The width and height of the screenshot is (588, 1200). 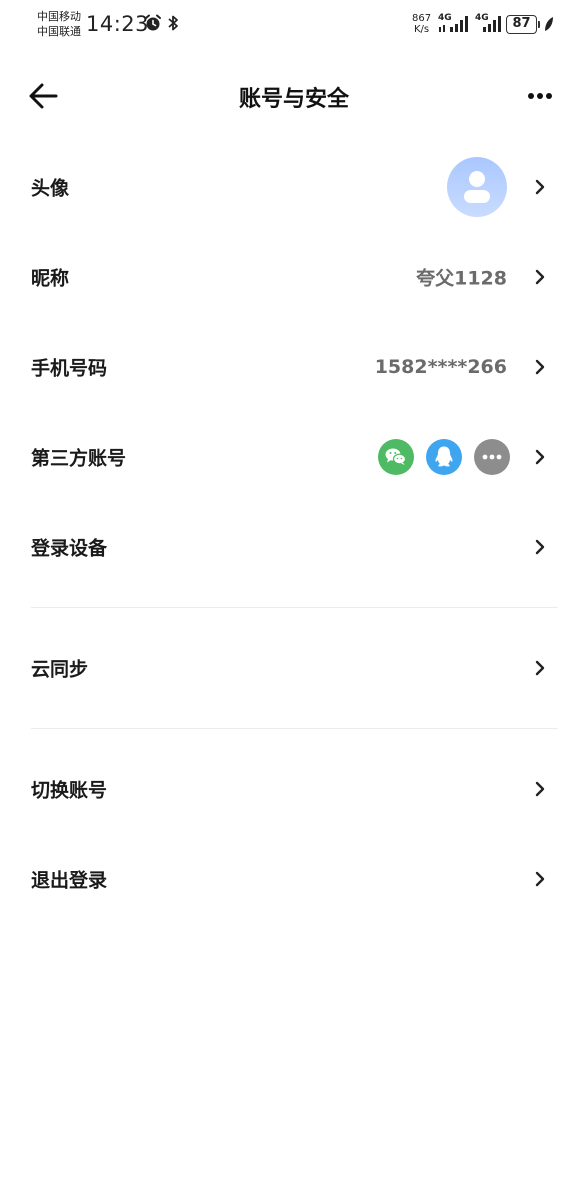 What do you see at coordinates (59, 16) in the screenshot?
I see `carrier-1: 中国移动` at bounding box center [59, 16].